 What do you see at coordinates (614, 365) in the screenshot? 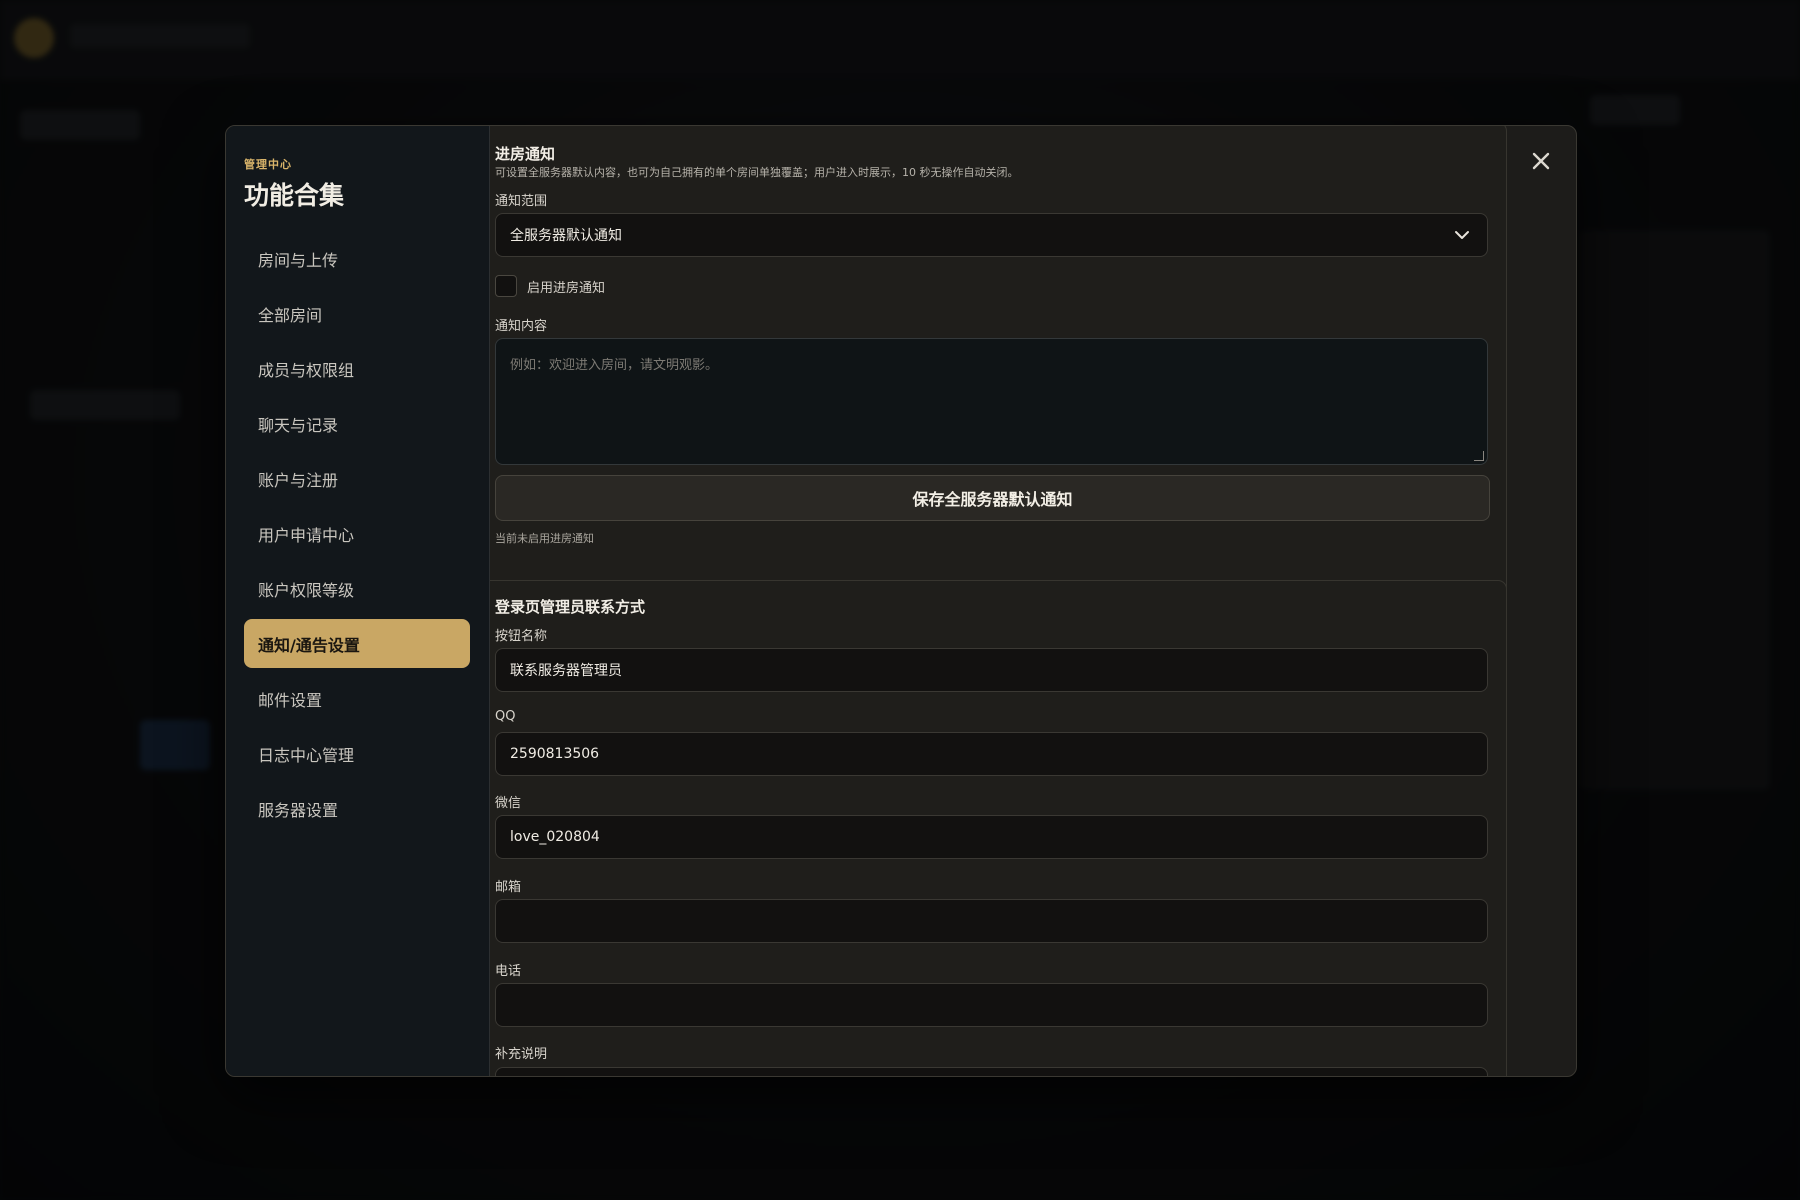
I see `notice-content-placeholder: 例如：欢迎进入房间，请文明观影。` at bounding box center [614, 365].